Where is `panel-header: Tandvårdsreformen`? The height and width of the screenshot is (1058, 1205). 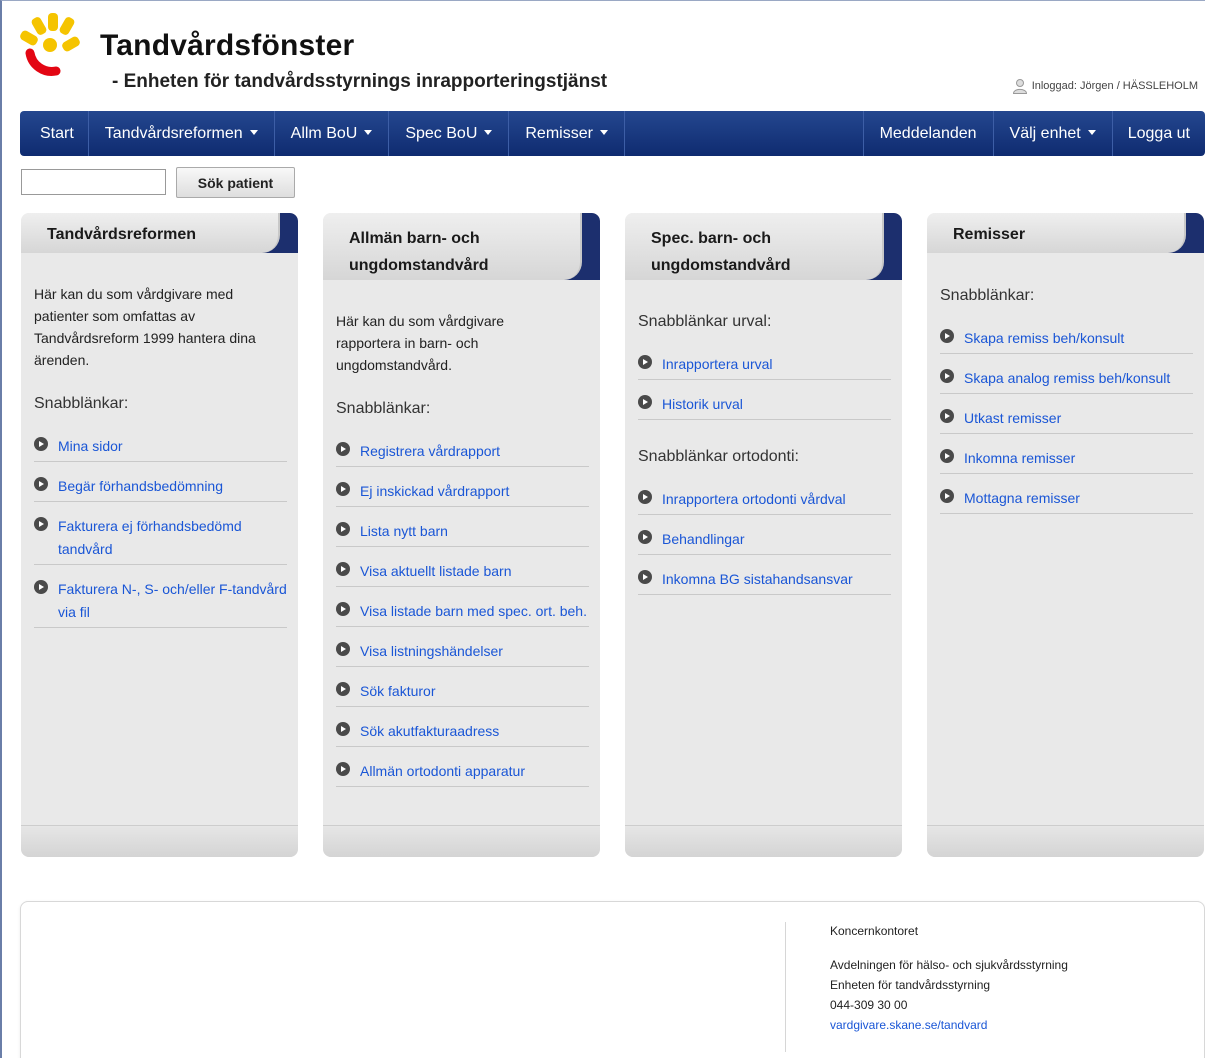
panel-header: Tandvårdsreformen is located at coordinates (159, 233).